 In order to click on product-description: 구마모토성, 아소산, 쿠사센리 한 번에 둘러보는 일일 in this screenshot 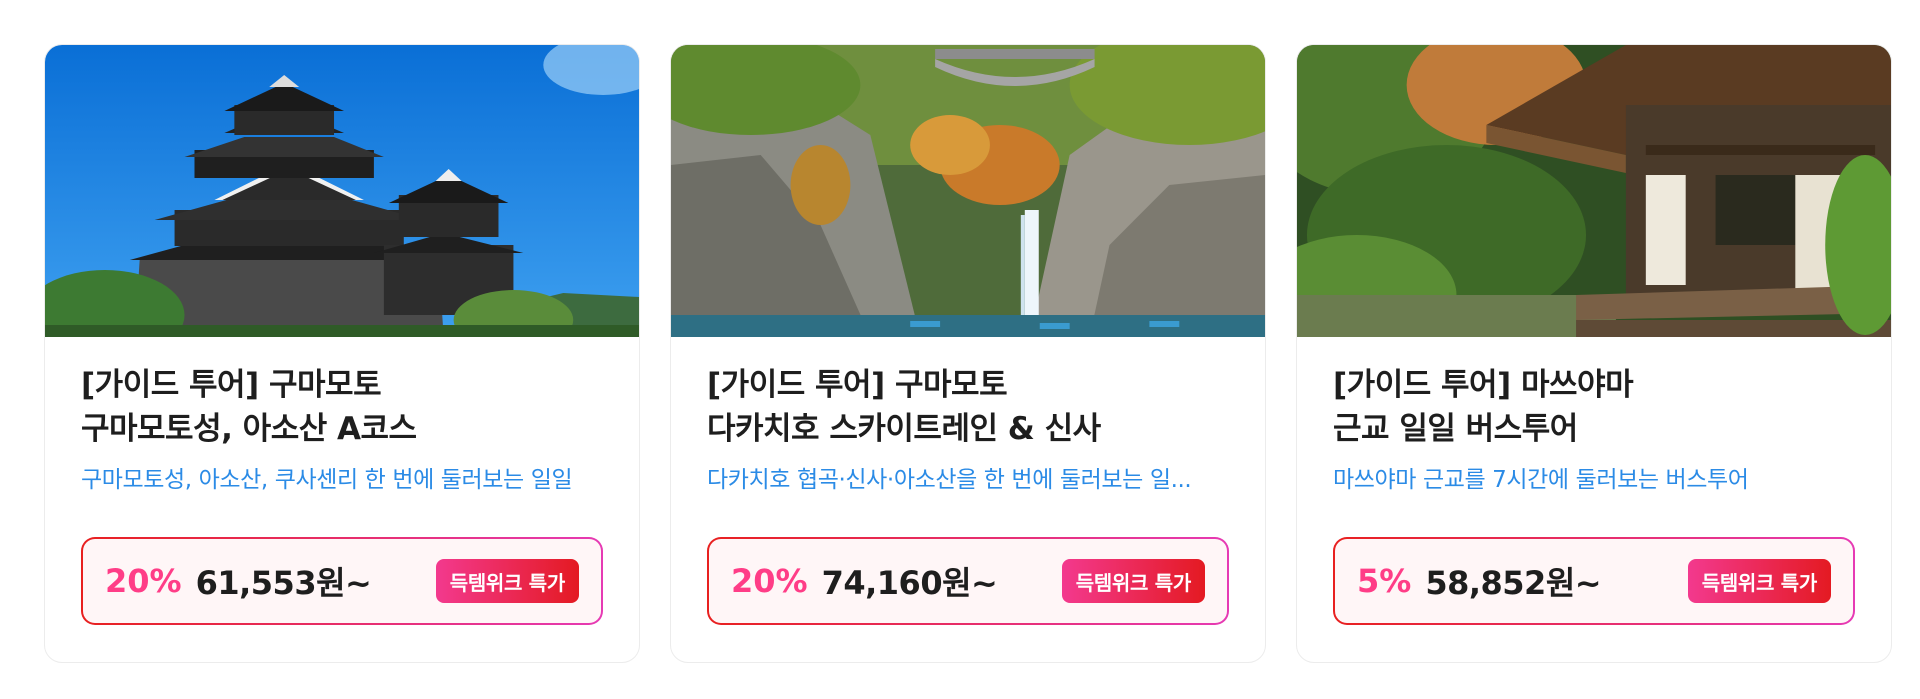, I will do `click(327, 480)`.